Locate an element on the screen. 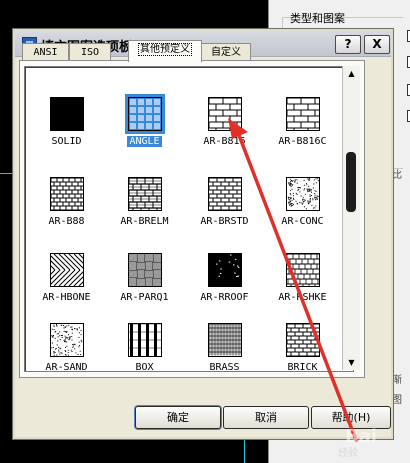  watermark-sub: 经验 is located at coordinates (348, 453).